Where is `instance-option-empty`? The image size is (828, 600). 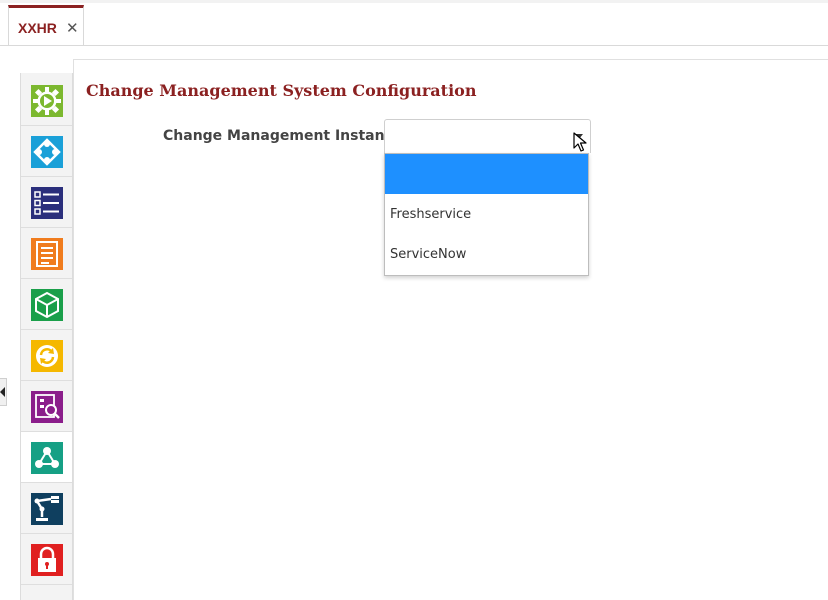 instance-option-empty is located at coordinates (486, 174).